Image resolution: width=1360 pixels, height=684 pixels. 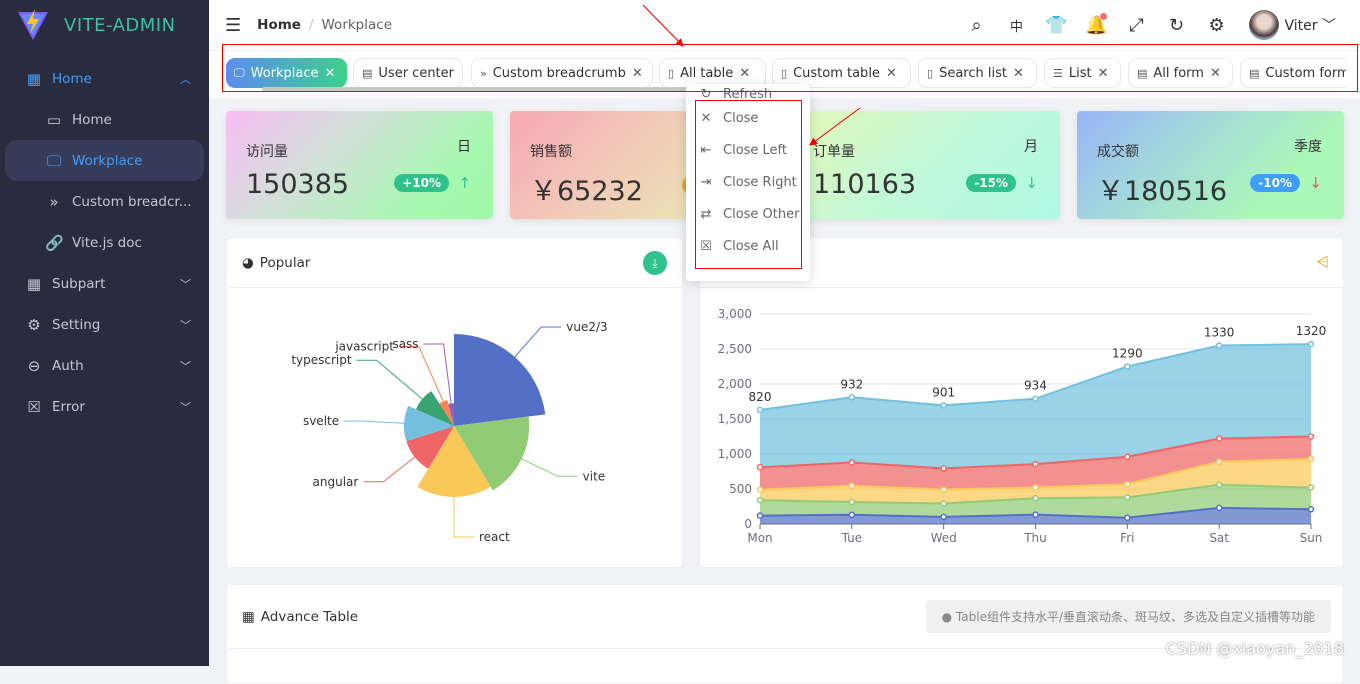 I want to click on data-label: 1290, so click(x=1127, y=354).